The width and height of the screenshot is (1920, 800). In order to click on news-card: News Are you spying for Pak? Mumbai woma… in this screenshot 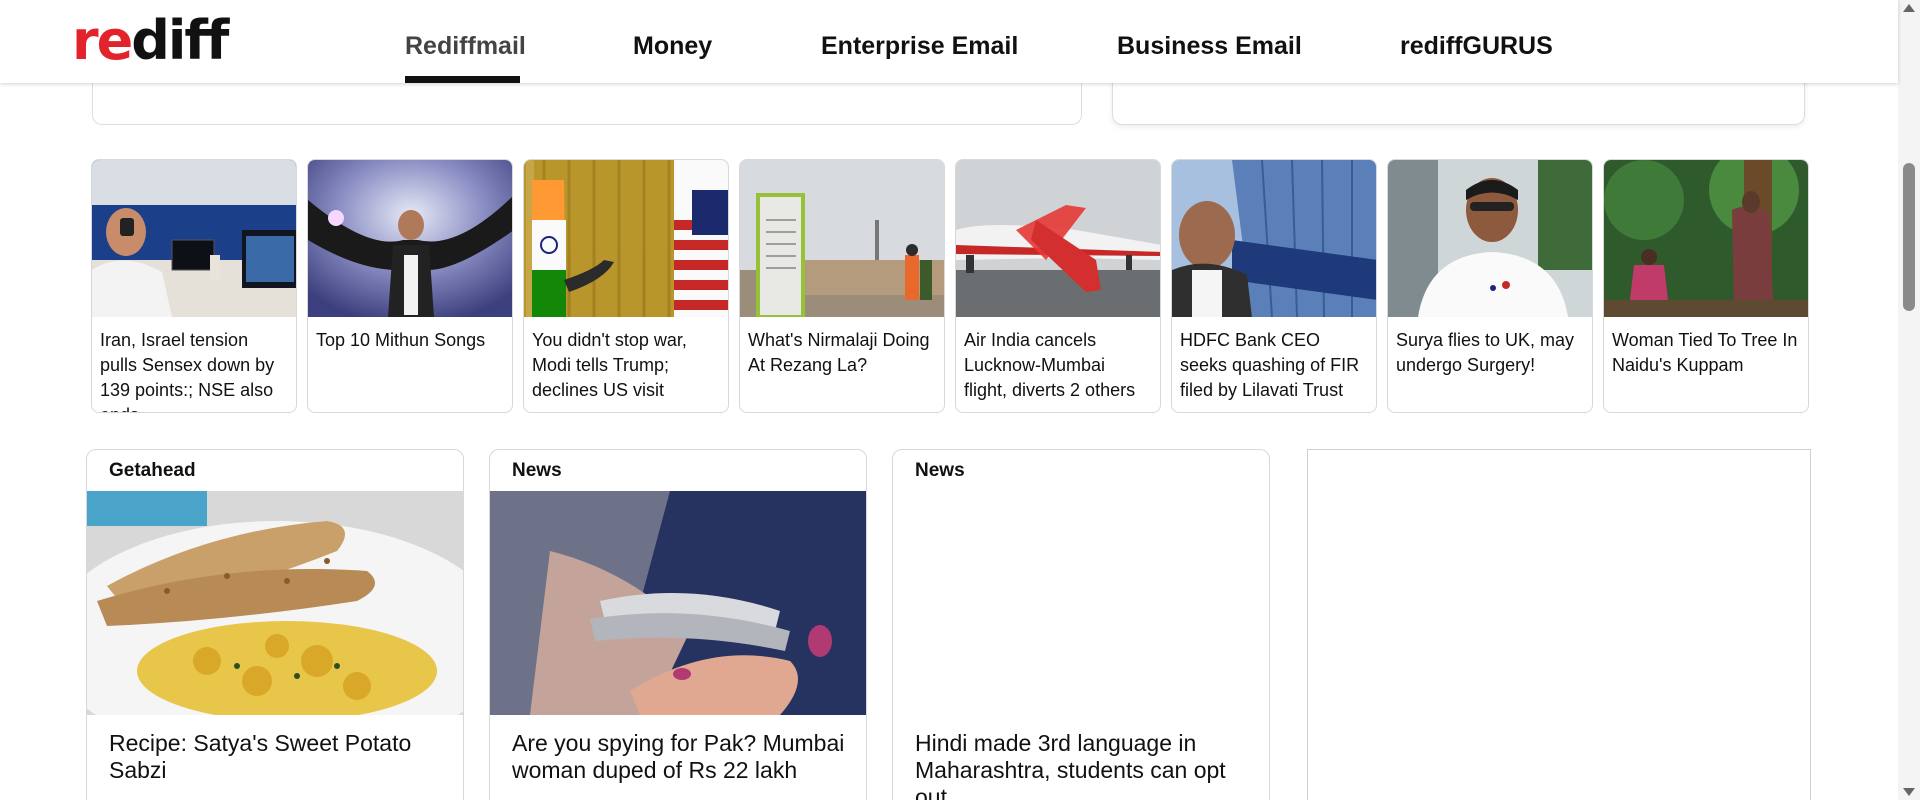, I will do `click(678, 624)`.